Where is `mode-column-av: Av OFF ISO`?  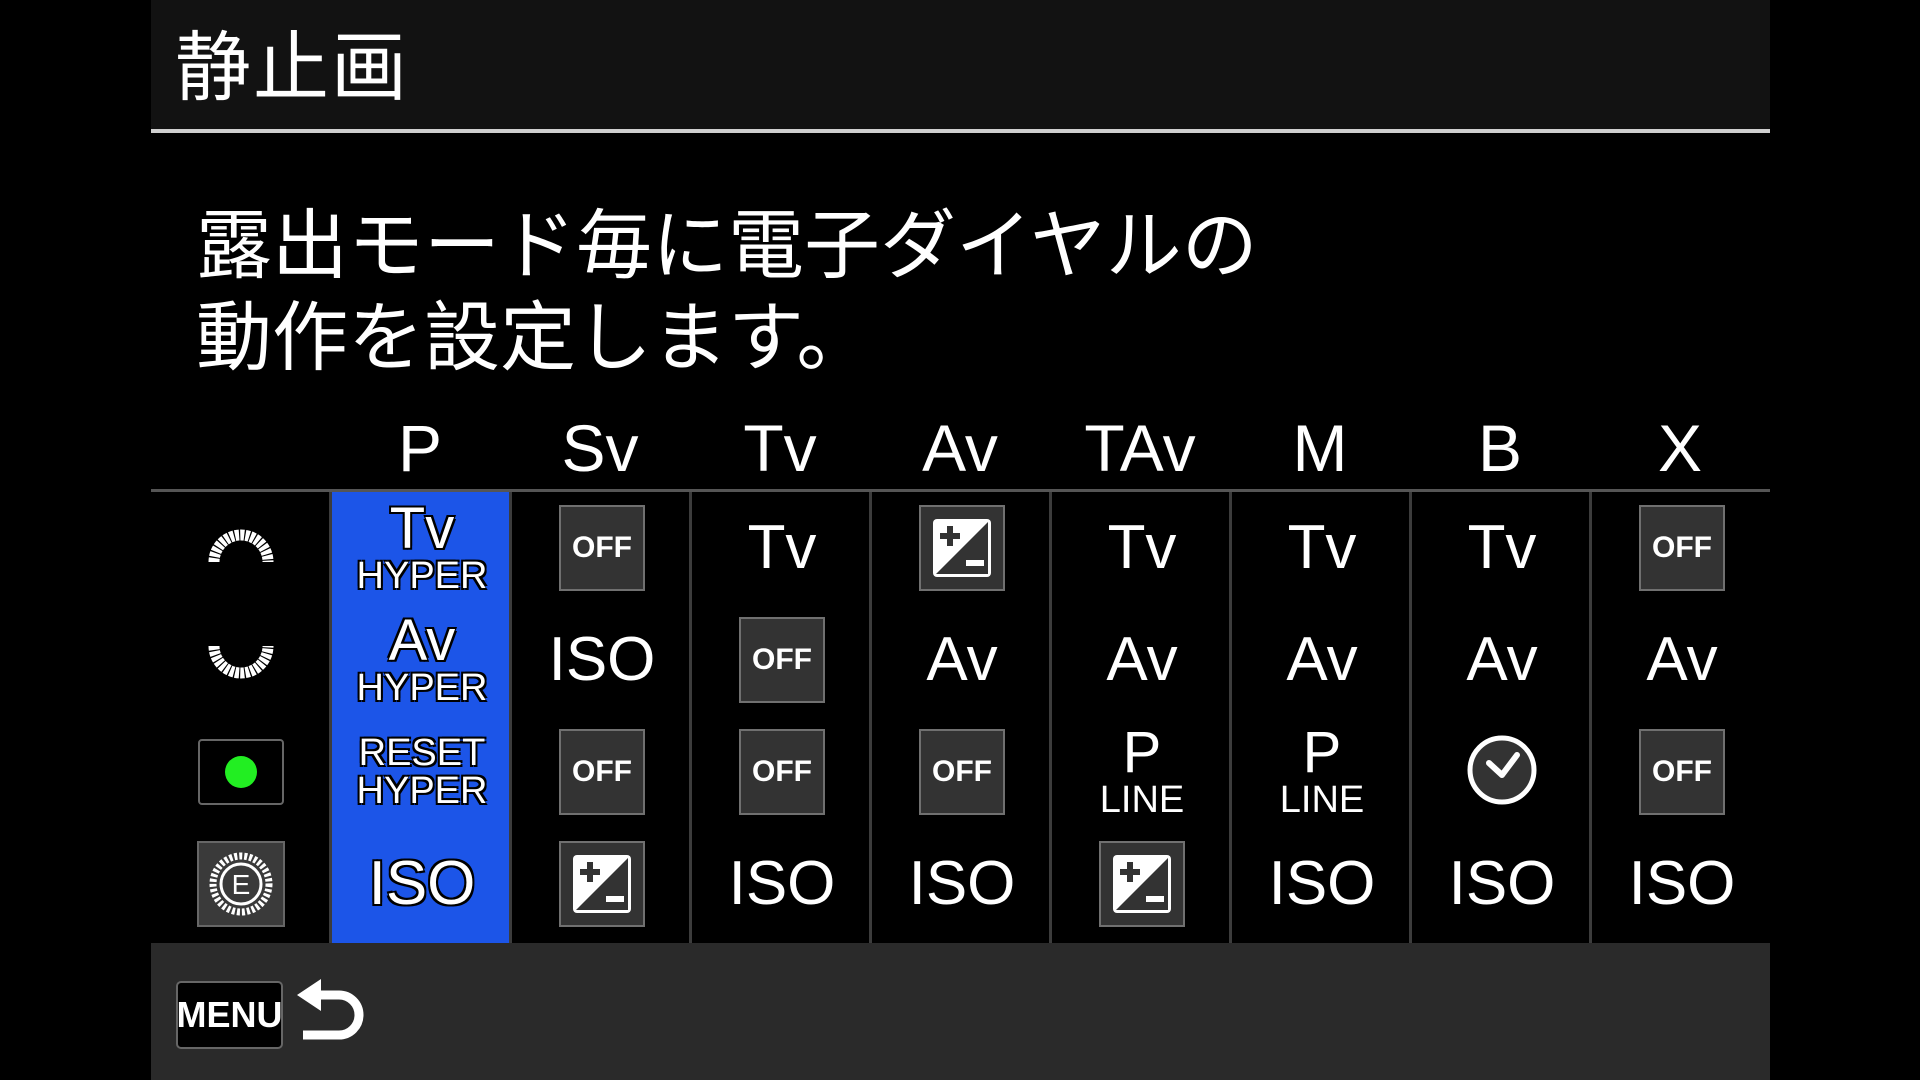
mode-column-av: Av OFF ISO is located at coordinates (962, 717).